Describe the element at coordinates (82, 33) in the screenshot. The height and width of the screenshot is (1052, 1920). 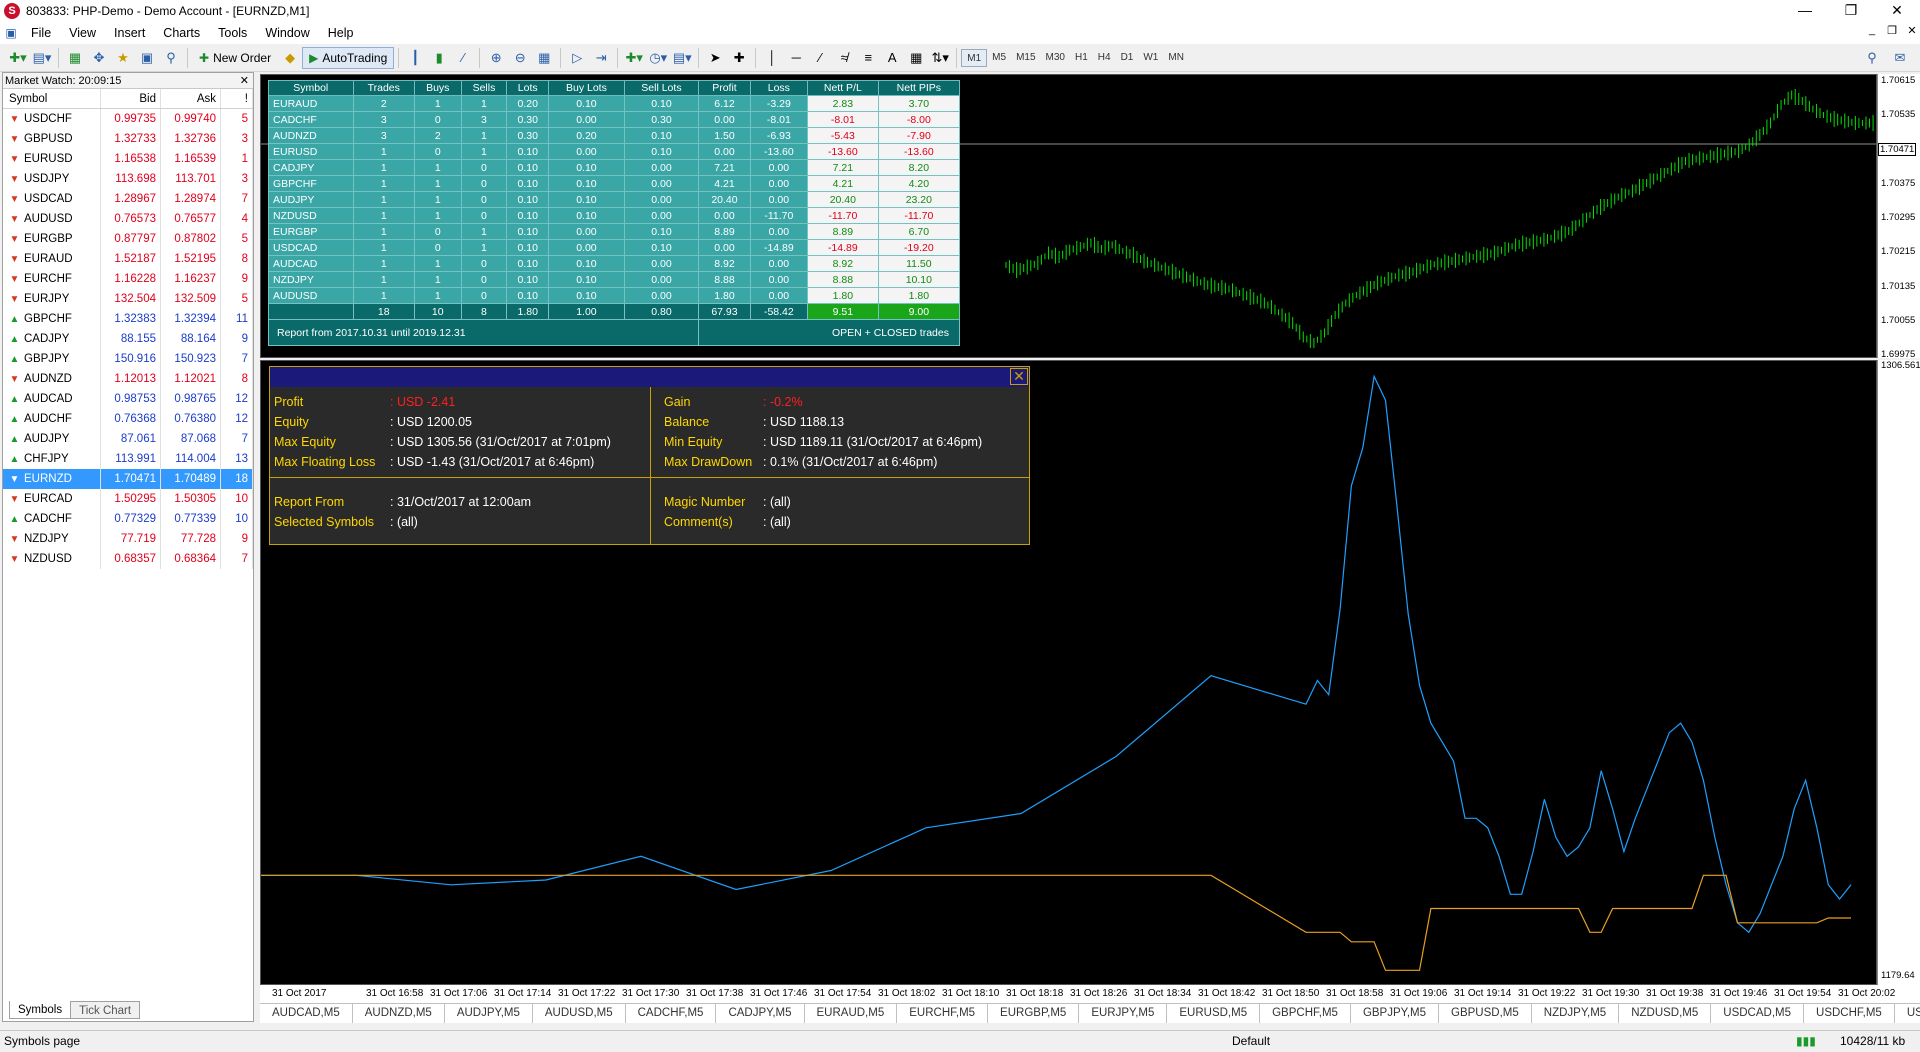
I see `menu-view: View` at that location.